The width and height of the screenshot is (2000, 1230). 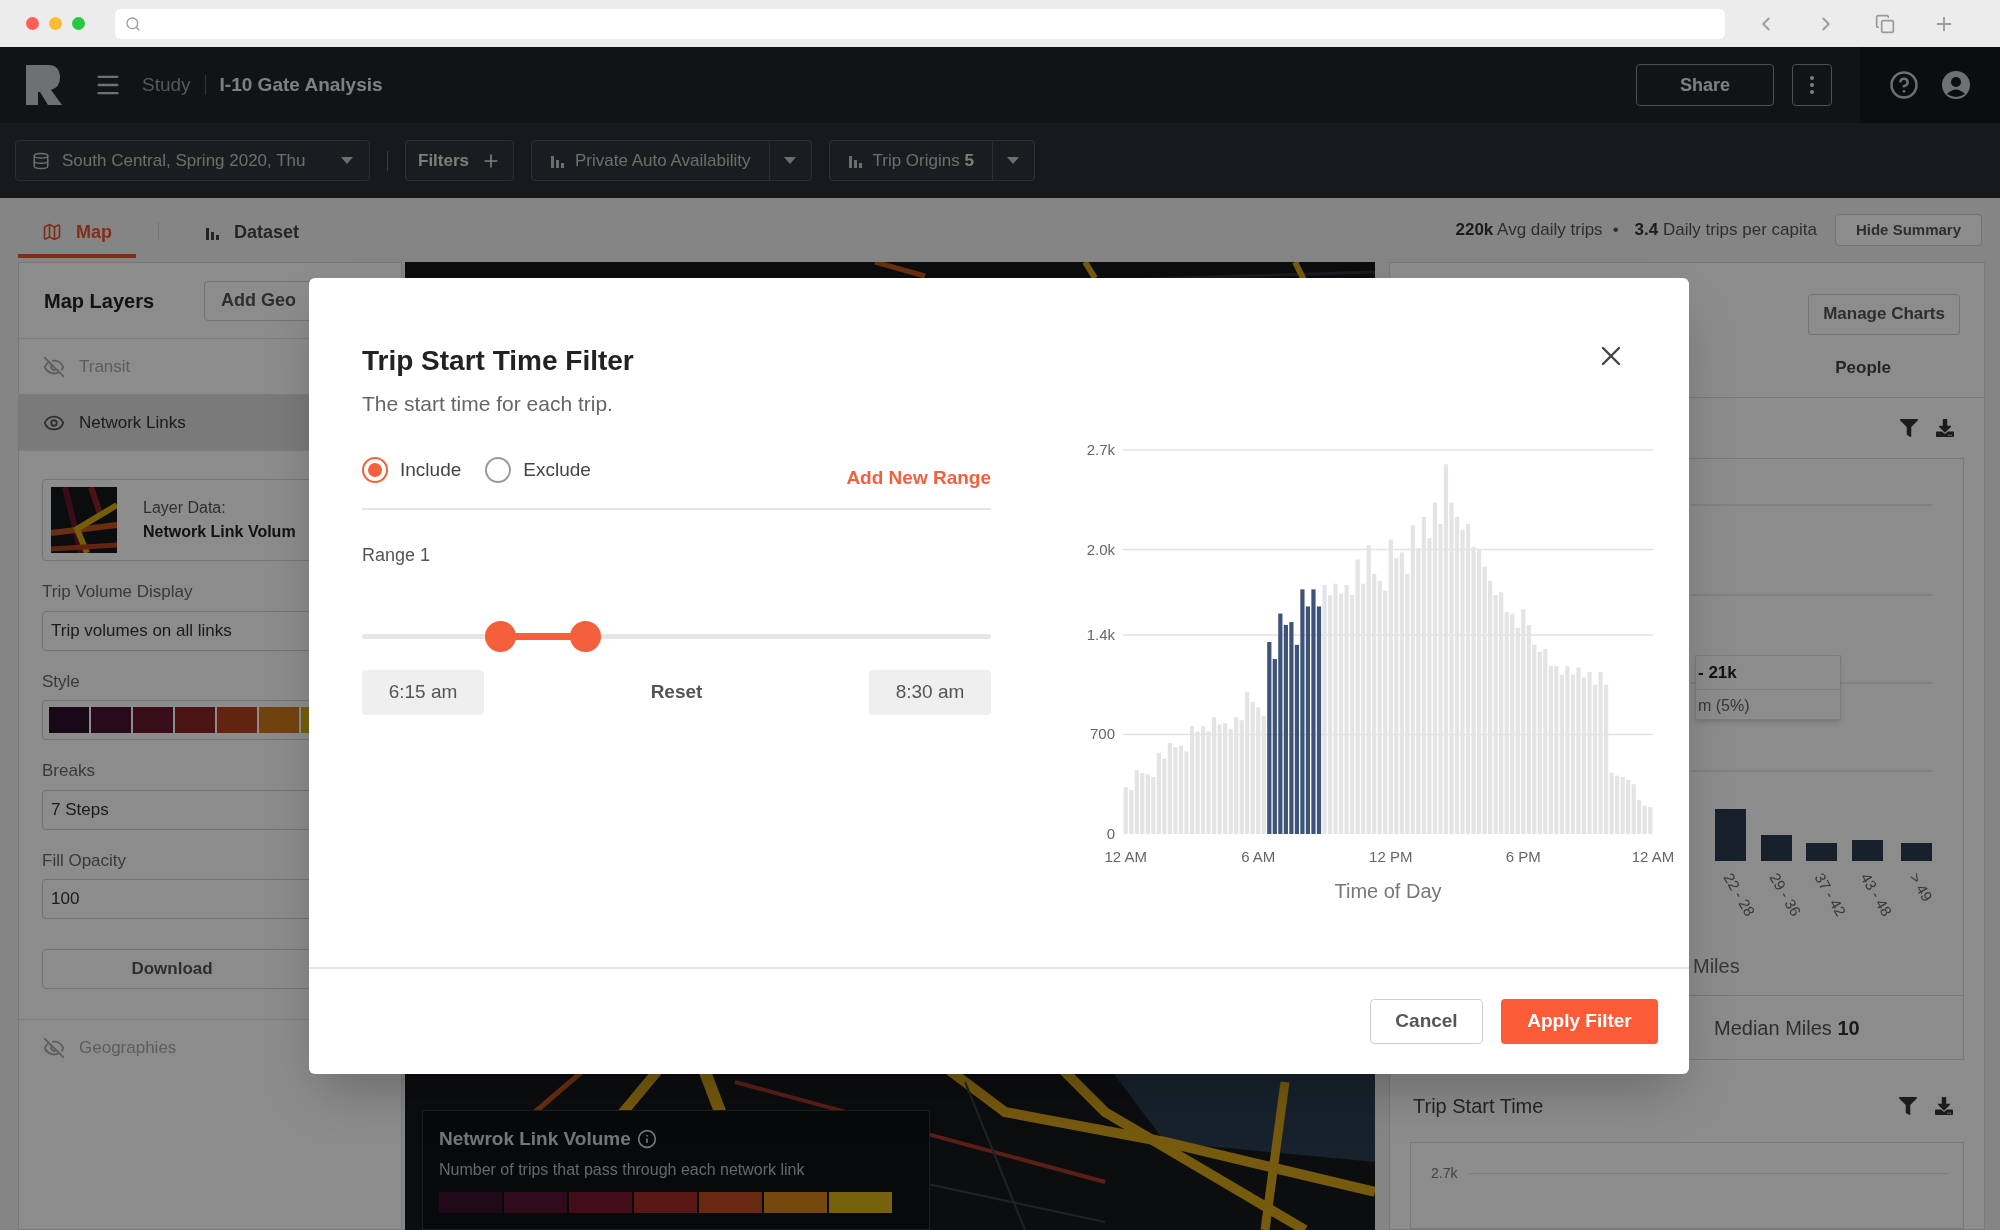 What do you see at coordinates (538, 469) in the screenshot?
I see `radio-option: Exclude` at bounding box center [538, 469].